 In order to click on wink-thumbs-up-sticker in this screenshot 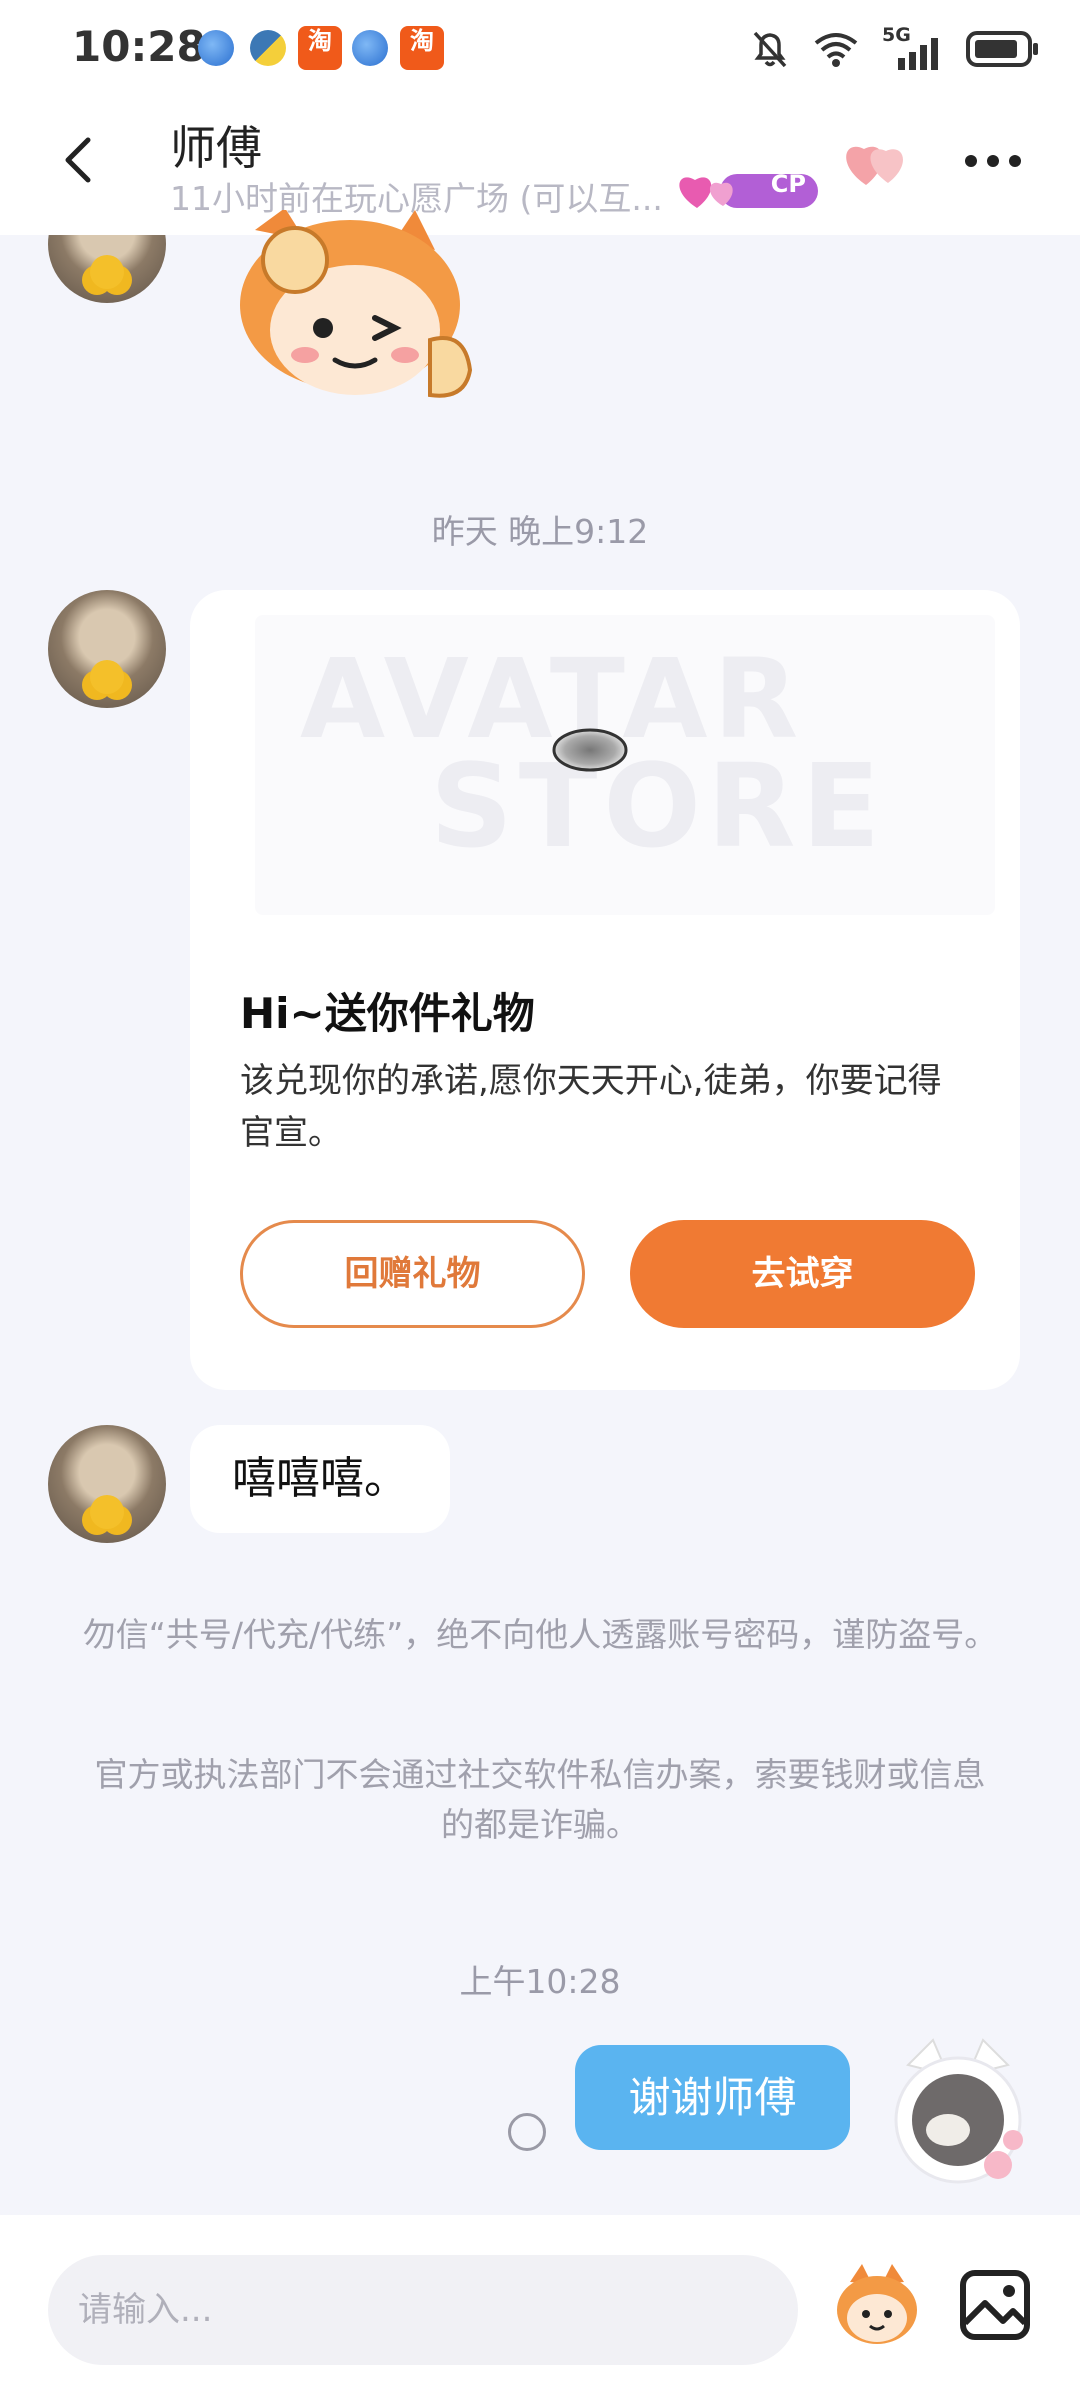, I will do `click(356, 304)`.